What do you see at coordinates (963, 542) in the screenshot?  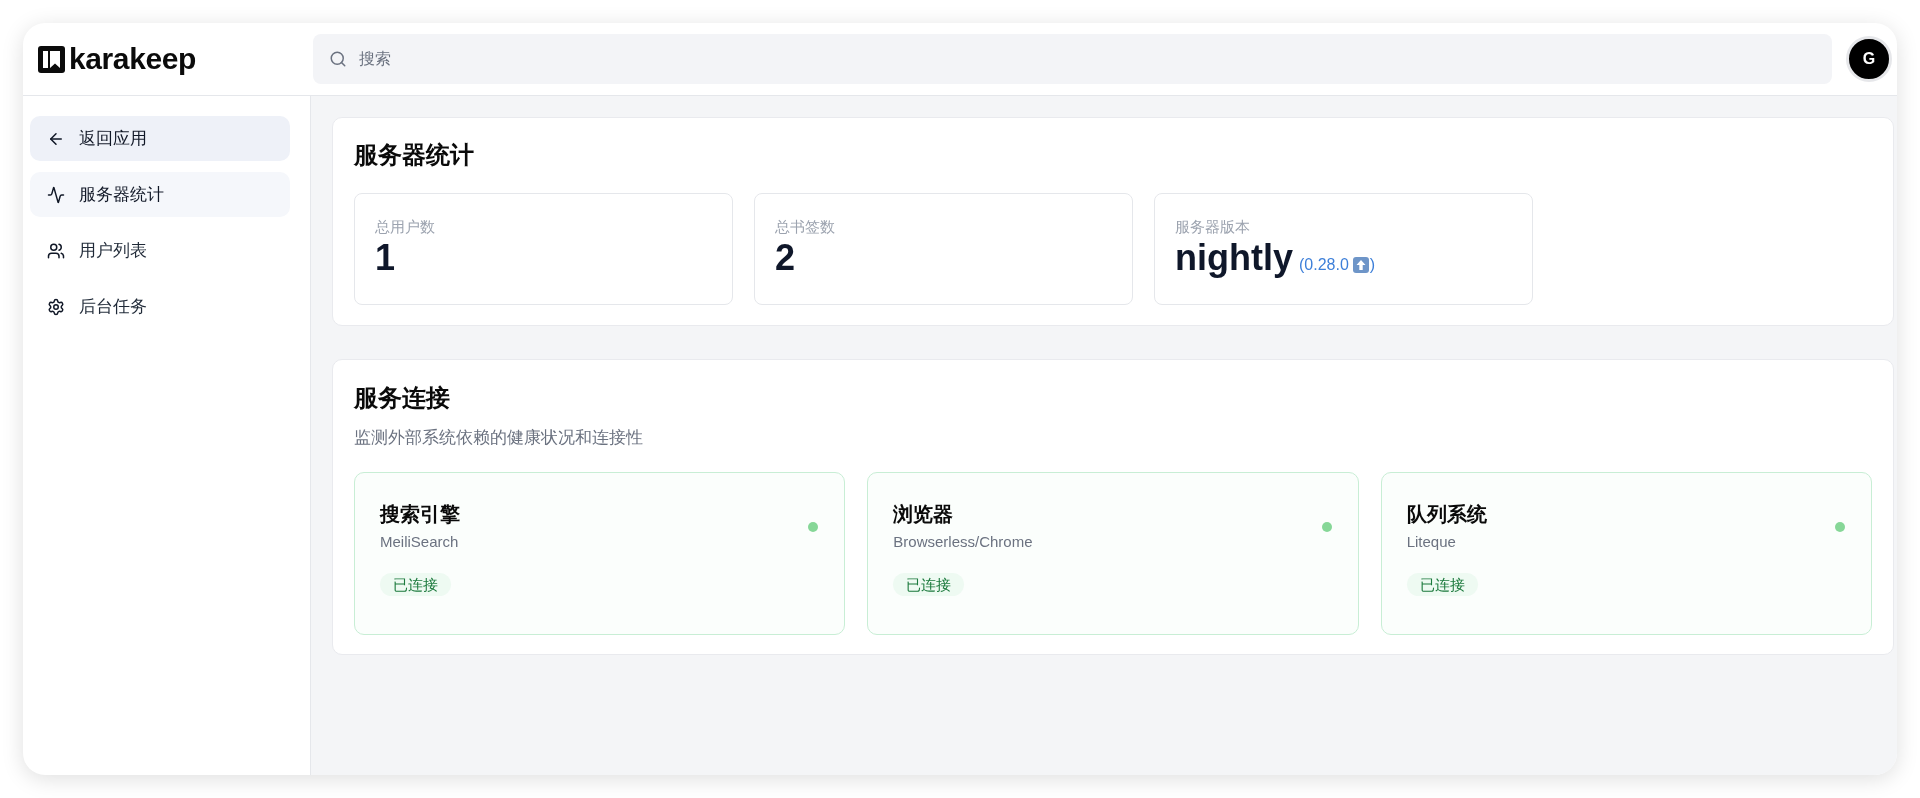 I see `service-backend: Browserless/Chrome` at bounding box center [963, 542].